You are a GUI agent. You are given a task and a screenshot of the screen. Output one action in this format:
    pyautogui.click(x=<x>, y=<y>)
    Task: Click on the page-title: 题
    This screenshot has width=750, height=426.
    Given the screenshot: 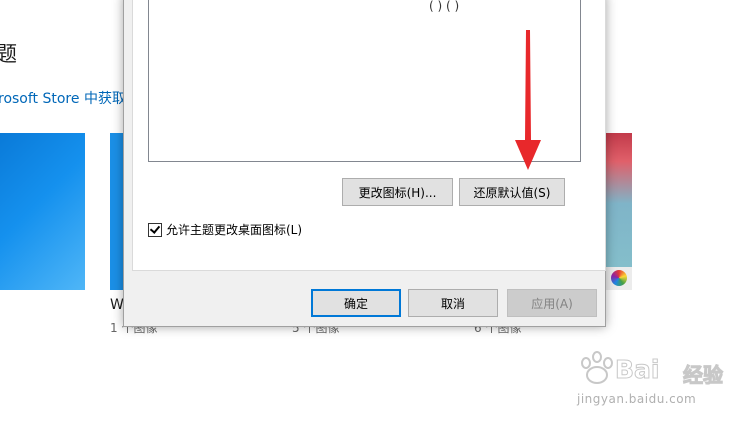 What is the action you would take?
    pyautogui.click(x=8, y=54)
    